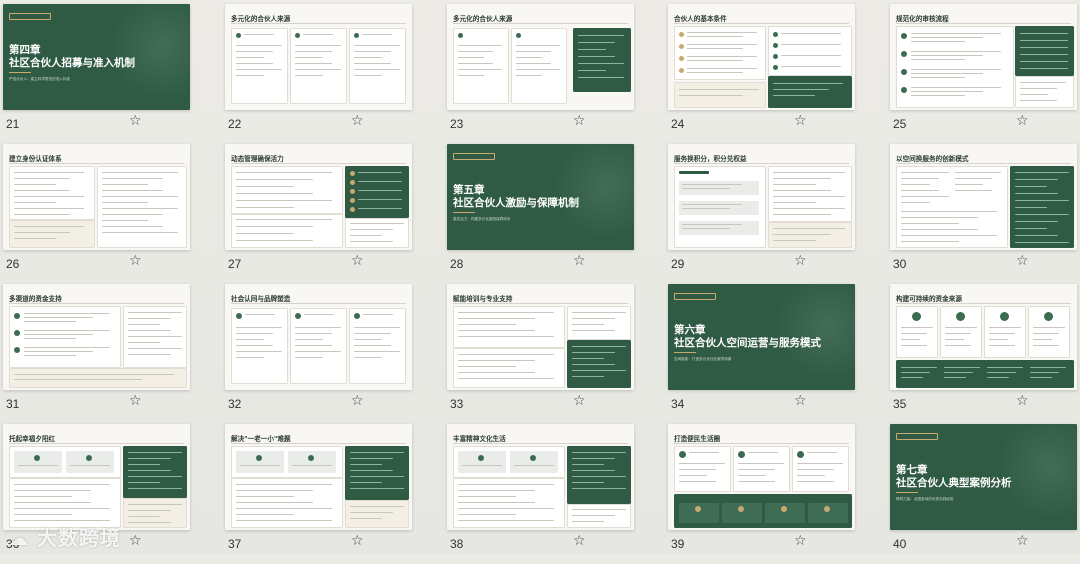  Describe the element at coordinates (259, 66) in the screenshot. I see `content-card` at that location.